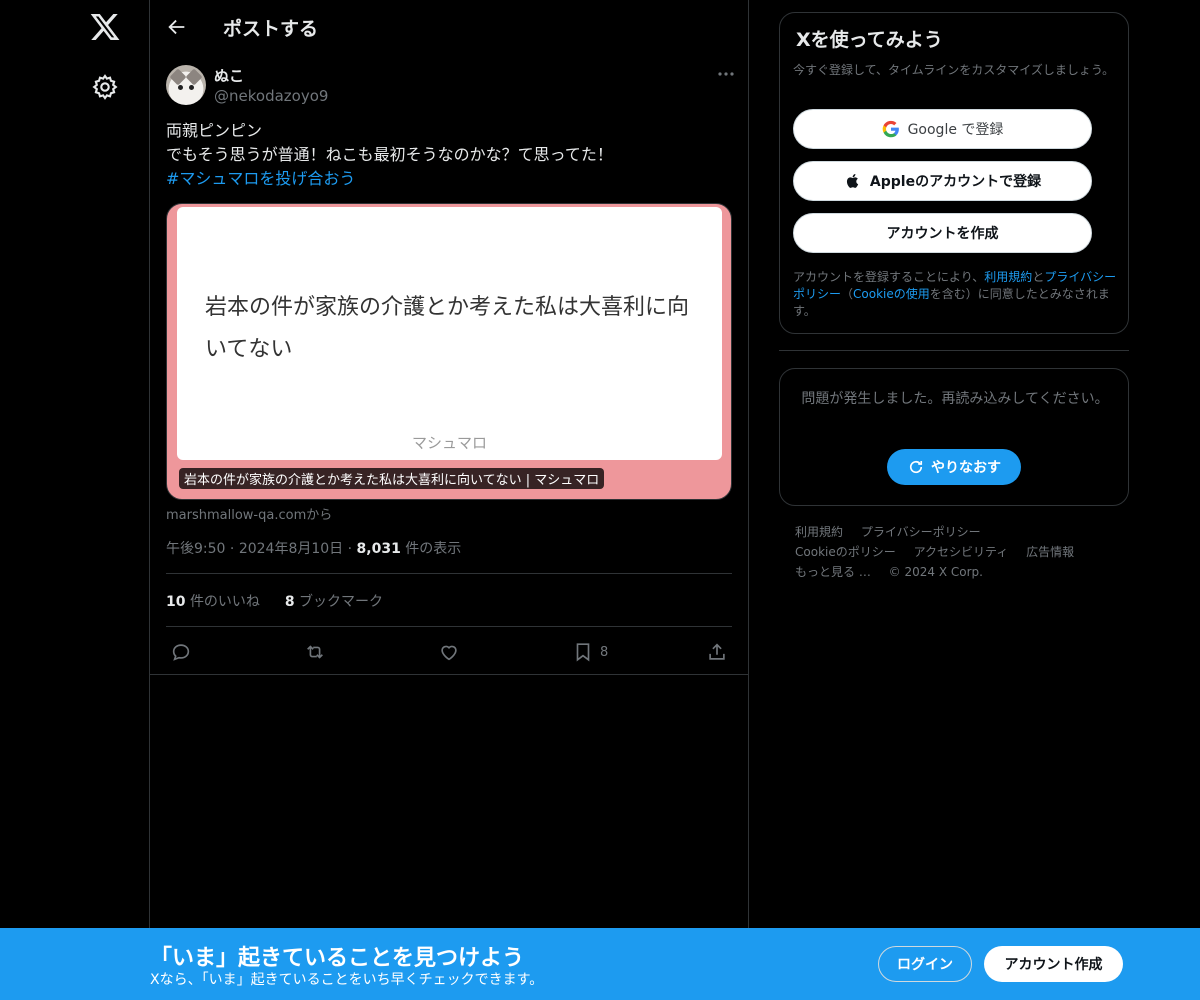  Describe the element at coordinates (1008, 277) in the screenshot. I see `terms-link: 利用規約` at that location.